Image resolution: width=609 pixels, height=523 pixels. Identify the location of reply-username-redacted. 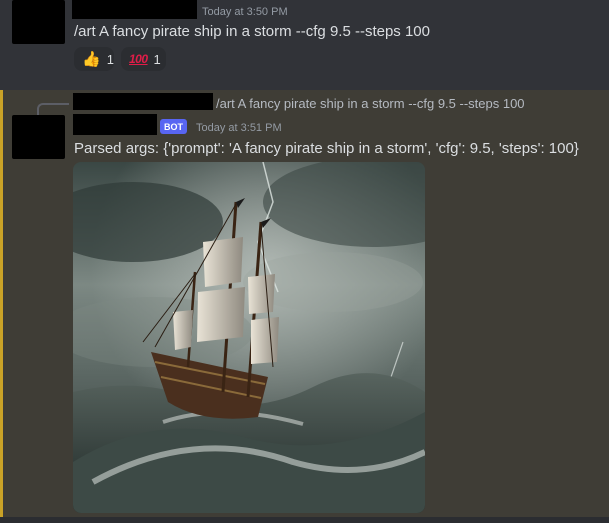
(143, 101).